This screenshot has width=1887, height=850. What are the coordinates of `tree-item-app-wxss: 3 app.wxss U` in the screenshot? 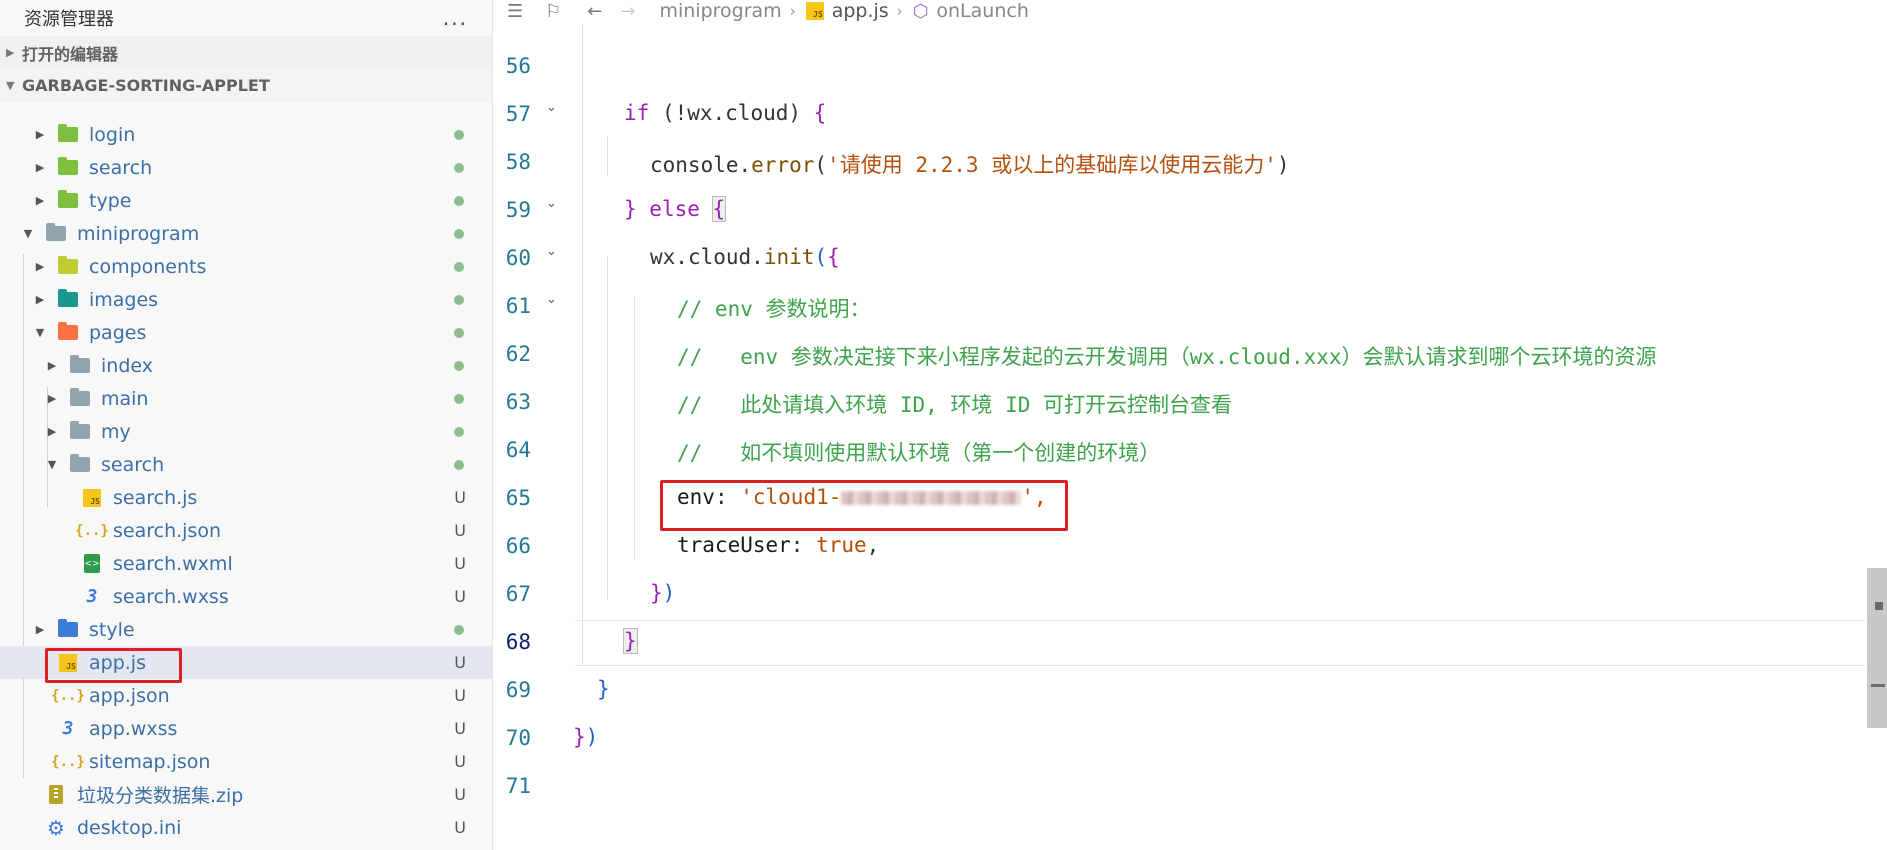 It's located at (246, 728).